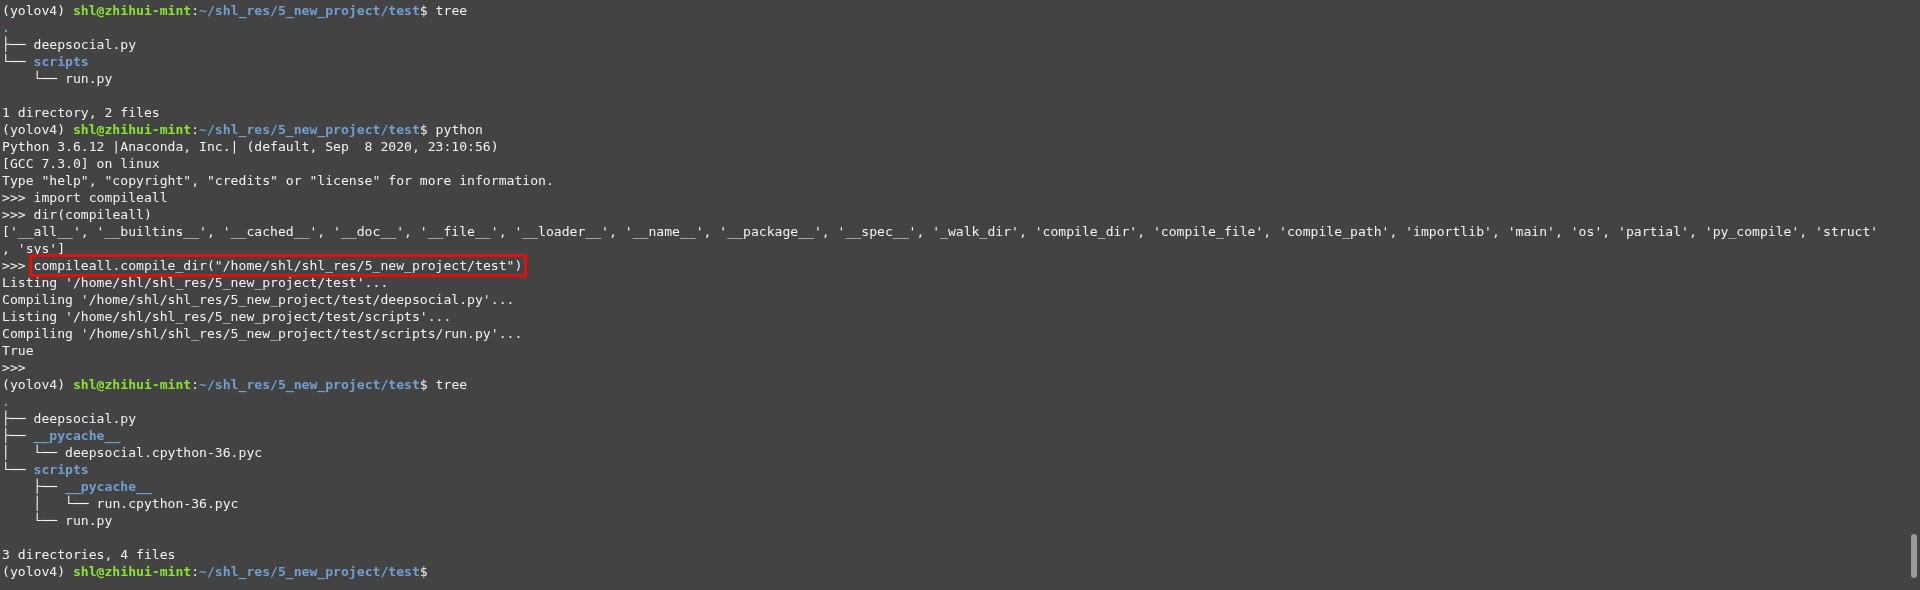 This screenshot has width=1920, height=590. I want to click on output-text: Type "help", "copyright", "credits" or "license" for more information., so click(278, 180).